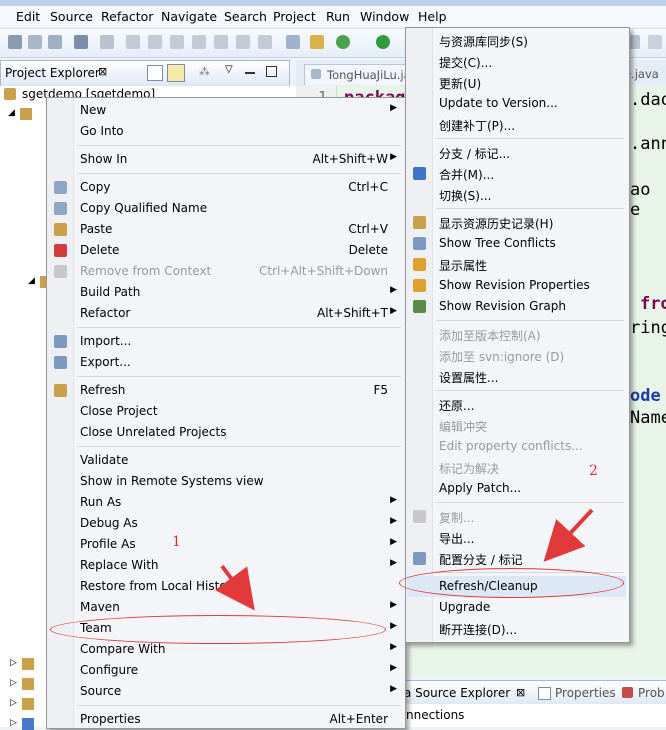  I want to click on arrow-to-refresh-cleanup, so click(568, 535).